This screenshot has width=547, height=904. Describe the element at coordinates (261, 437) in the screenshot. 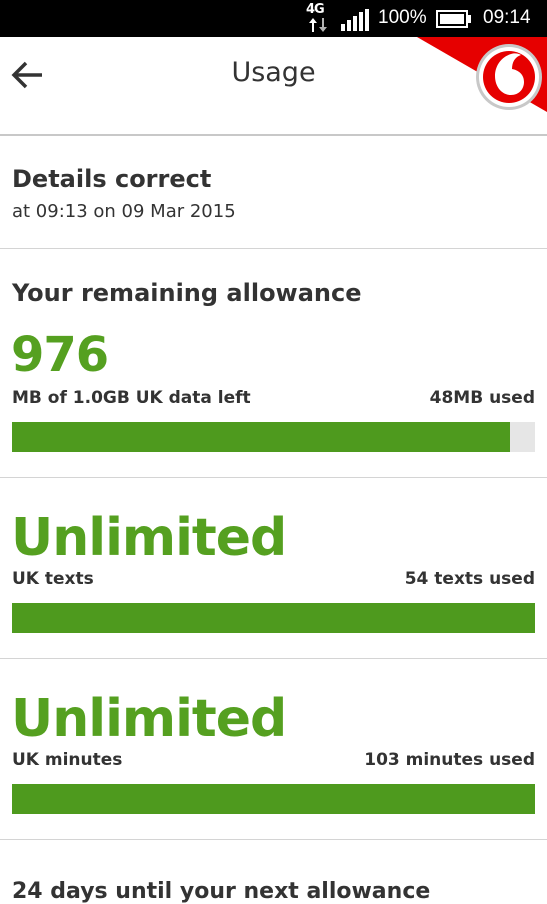

I see `data-usage-bar-fill` at that location.